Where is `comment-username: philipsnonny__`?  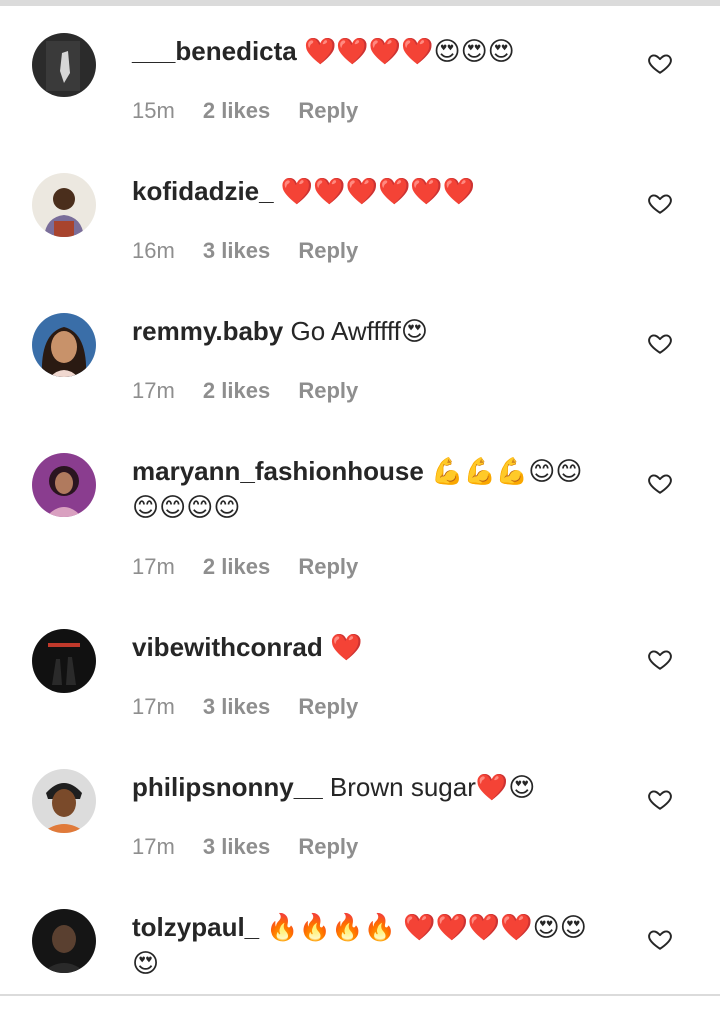
comment-username: philipsnonny__ is located at coordinates (227, 787).